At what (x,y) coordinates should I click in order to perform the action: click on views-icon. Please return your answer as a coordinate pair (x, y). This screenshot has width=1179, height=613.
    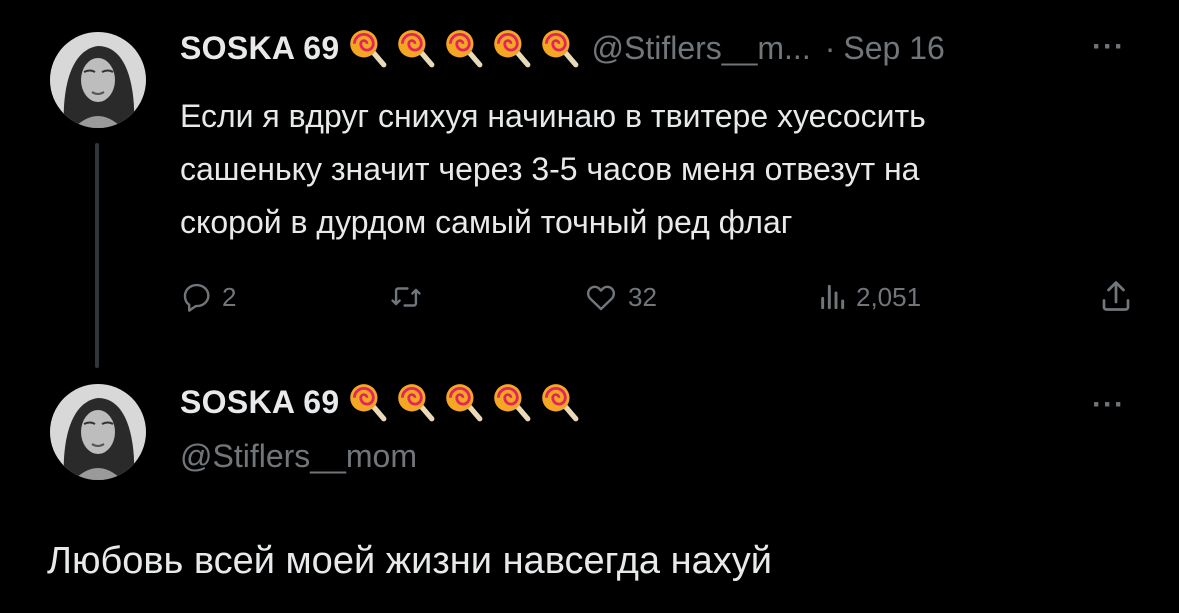
    Looking at the image, I should click on (833, 297).